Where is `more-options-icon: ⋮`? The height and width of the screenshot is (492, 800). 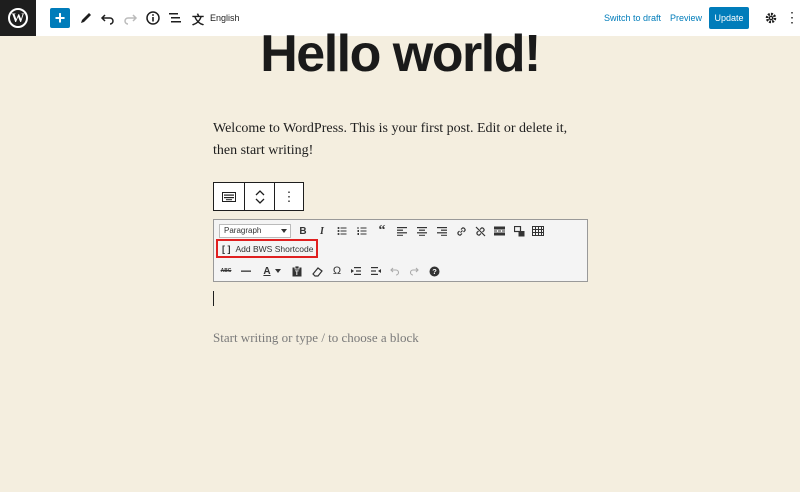
more-options-icon: ⋮ is located at coordinates (792, 17).